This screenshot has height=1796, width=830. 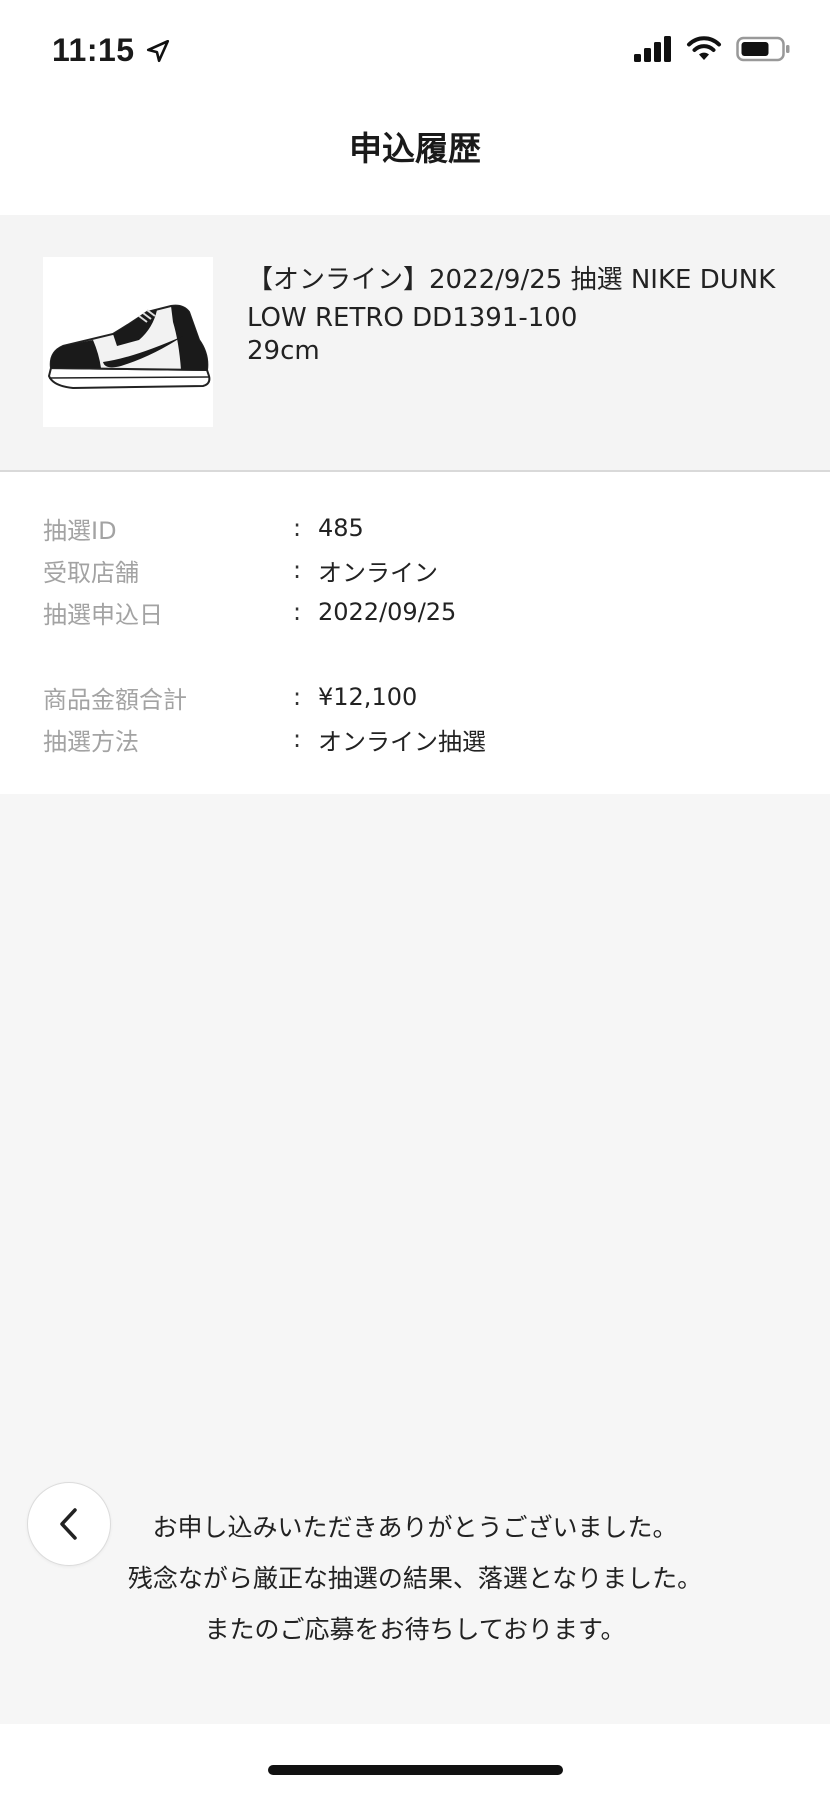 I want to click on status-bar: 11:15, so click(x=415, y=50).